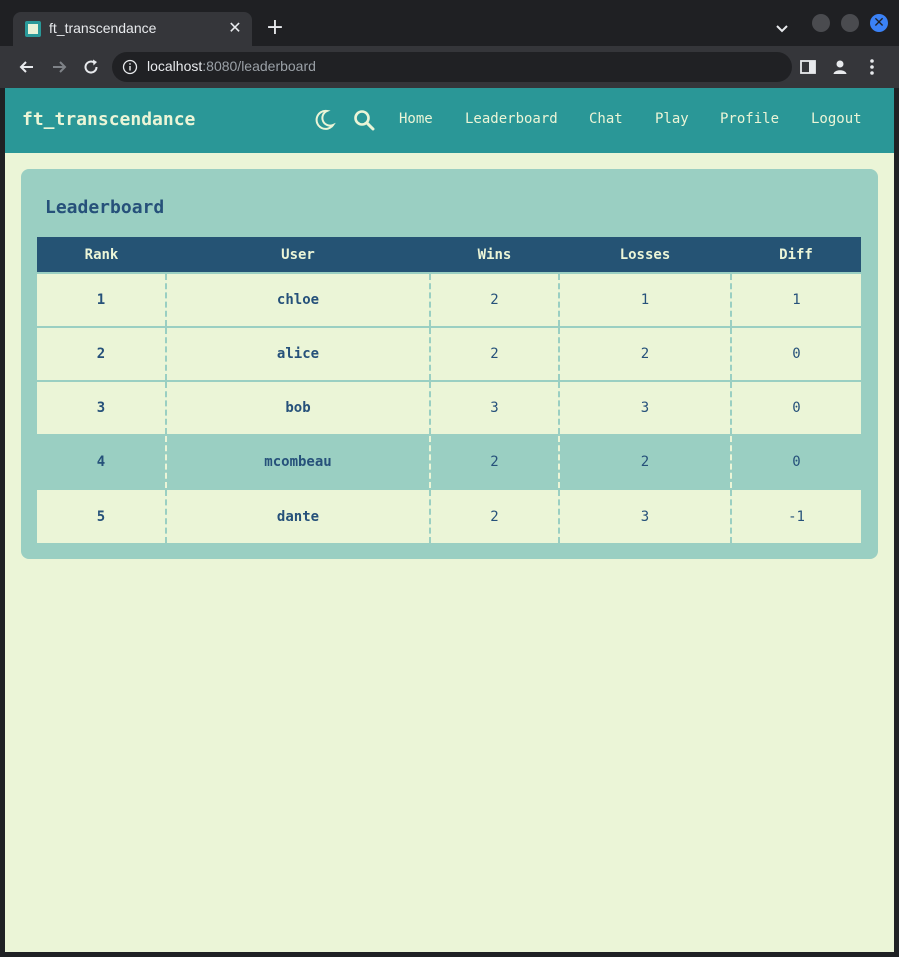 The image size is (899, 957). Describe the element at coordinates (101, 407) in the screenshot. I see `cell-rank: 3` at that location.